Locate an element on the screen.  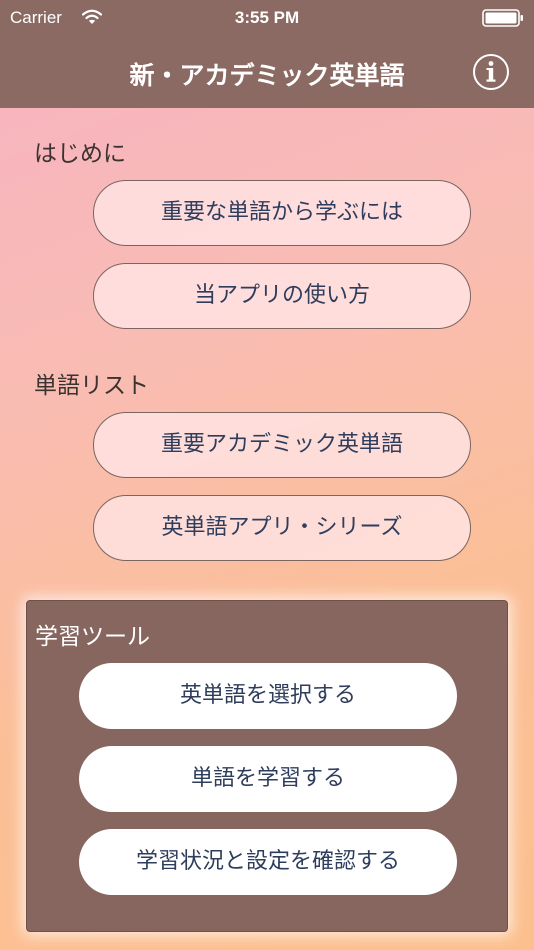
section-label-word-list: 単語リスト is located at coordinates (91, 386).